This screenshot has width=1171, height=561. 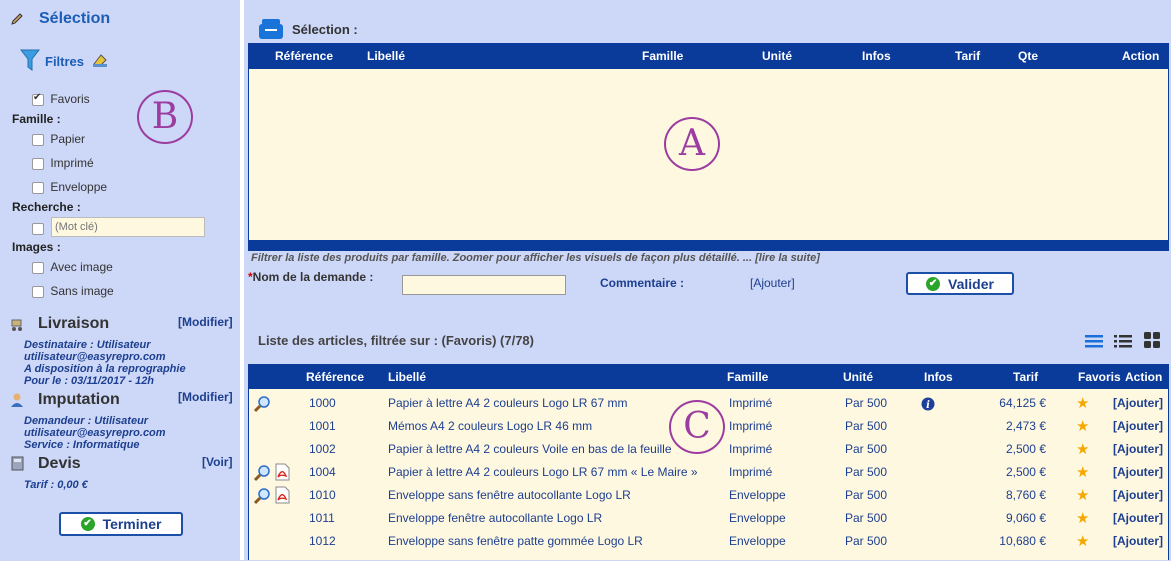 What do you see at coordinates (79, 187) in the screenshot?
I see `famille-enveloppe-label: Enveloppe` at bounding box center [79, 187].